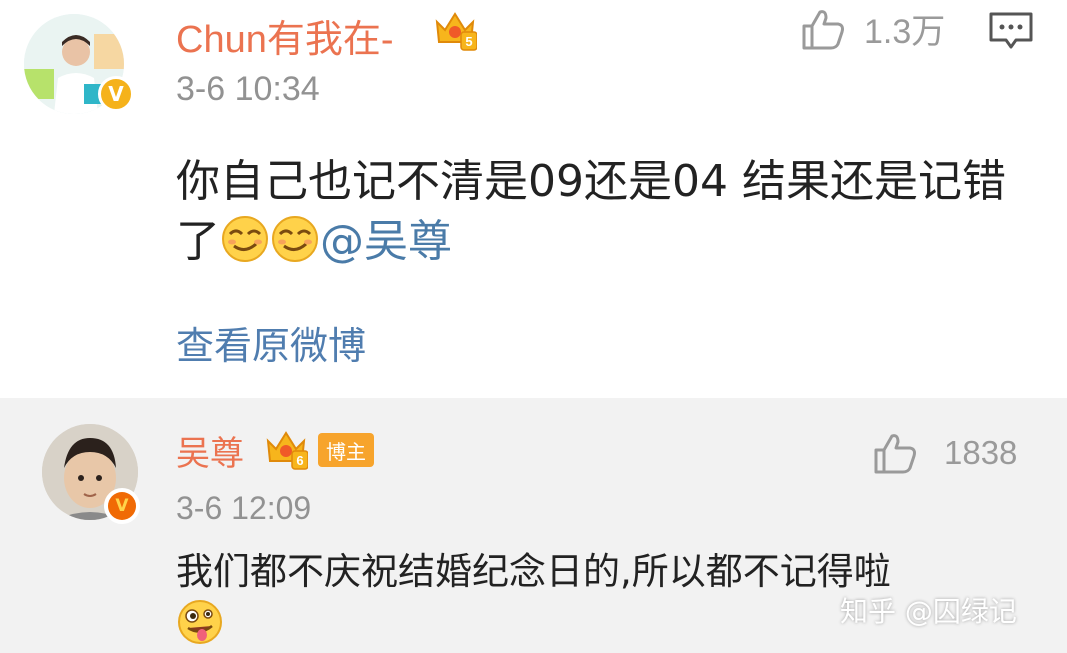 The height and width of the screenshot is (653, 1067). What do you see at coordinates (210, 450) in the screenshot?
I see `username: 吴尊` at bounding box center [210, 450].